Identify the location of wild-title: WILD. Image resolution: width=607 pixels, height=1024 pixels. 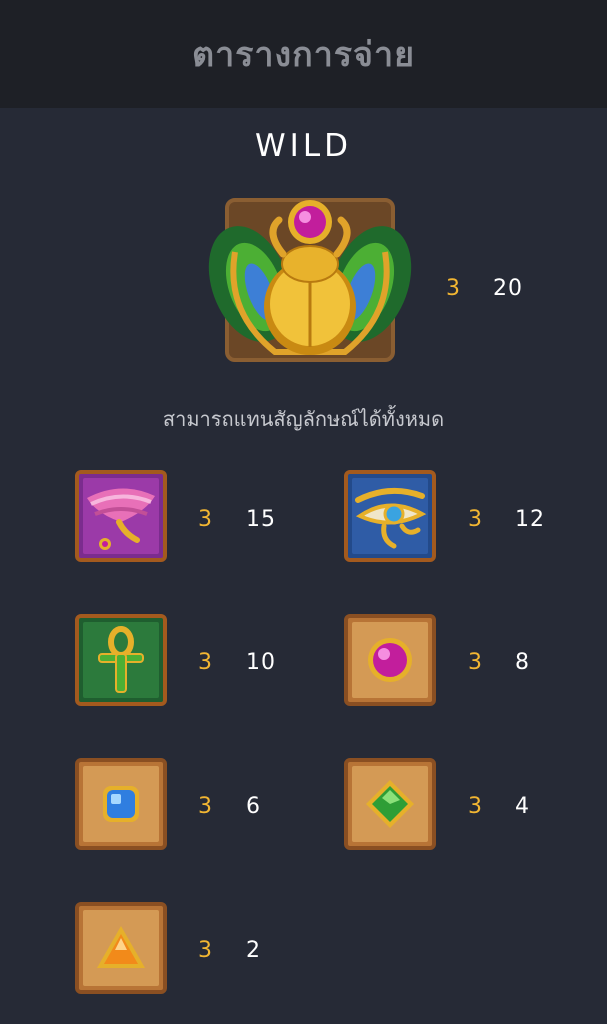
(303, 146).